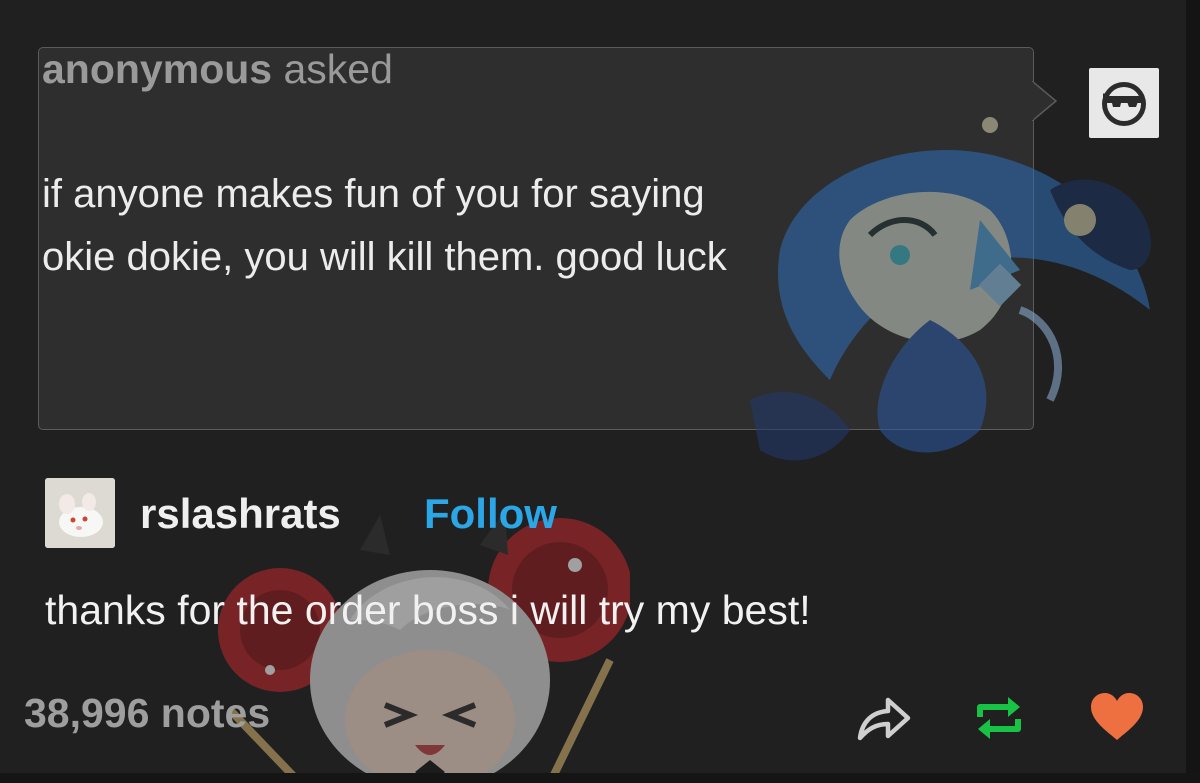  I want to click on asker-avatar, so click(1124, 103).